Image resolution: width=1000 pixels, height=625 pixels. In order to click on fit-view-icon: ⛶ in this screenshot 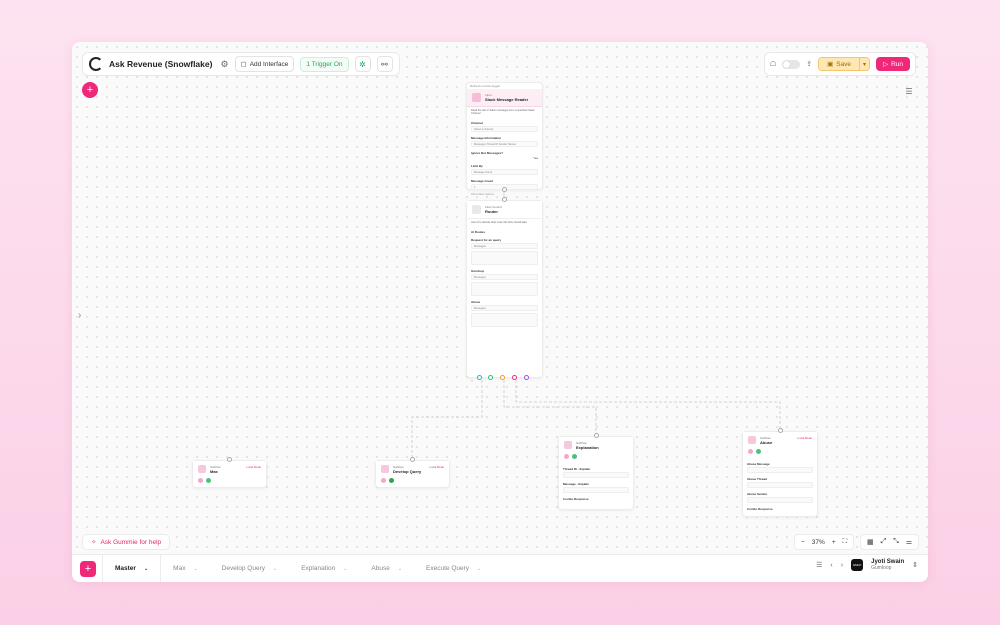, I will do `click(845, 542)`.